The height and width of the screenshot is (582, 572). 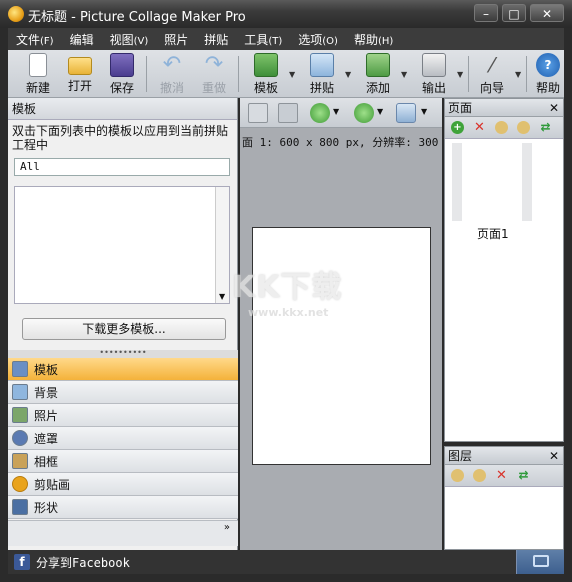 I want to click on add-page-icon: +, so click(x=457, y=127).